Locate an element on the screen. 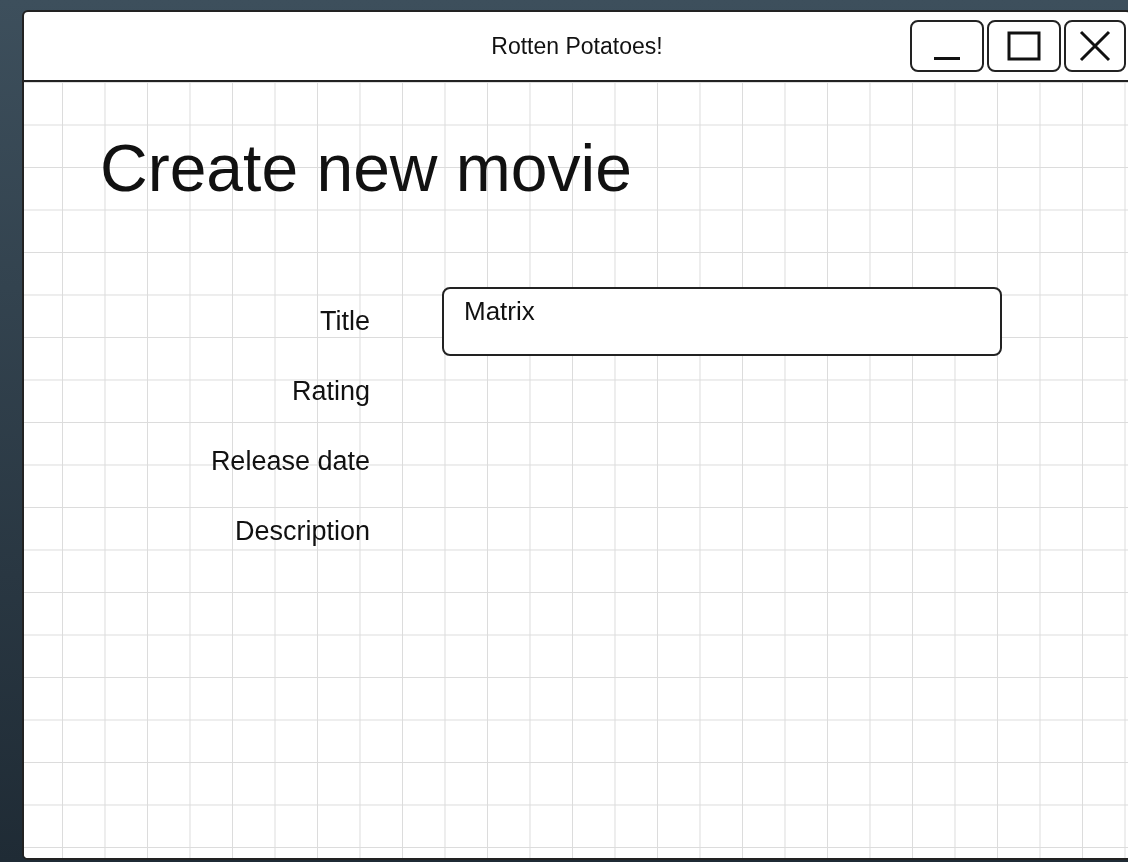 Image resolution: width=1128 pixels, height=862 pixels. input-field: Matrix is located at coordinates (722, 321).